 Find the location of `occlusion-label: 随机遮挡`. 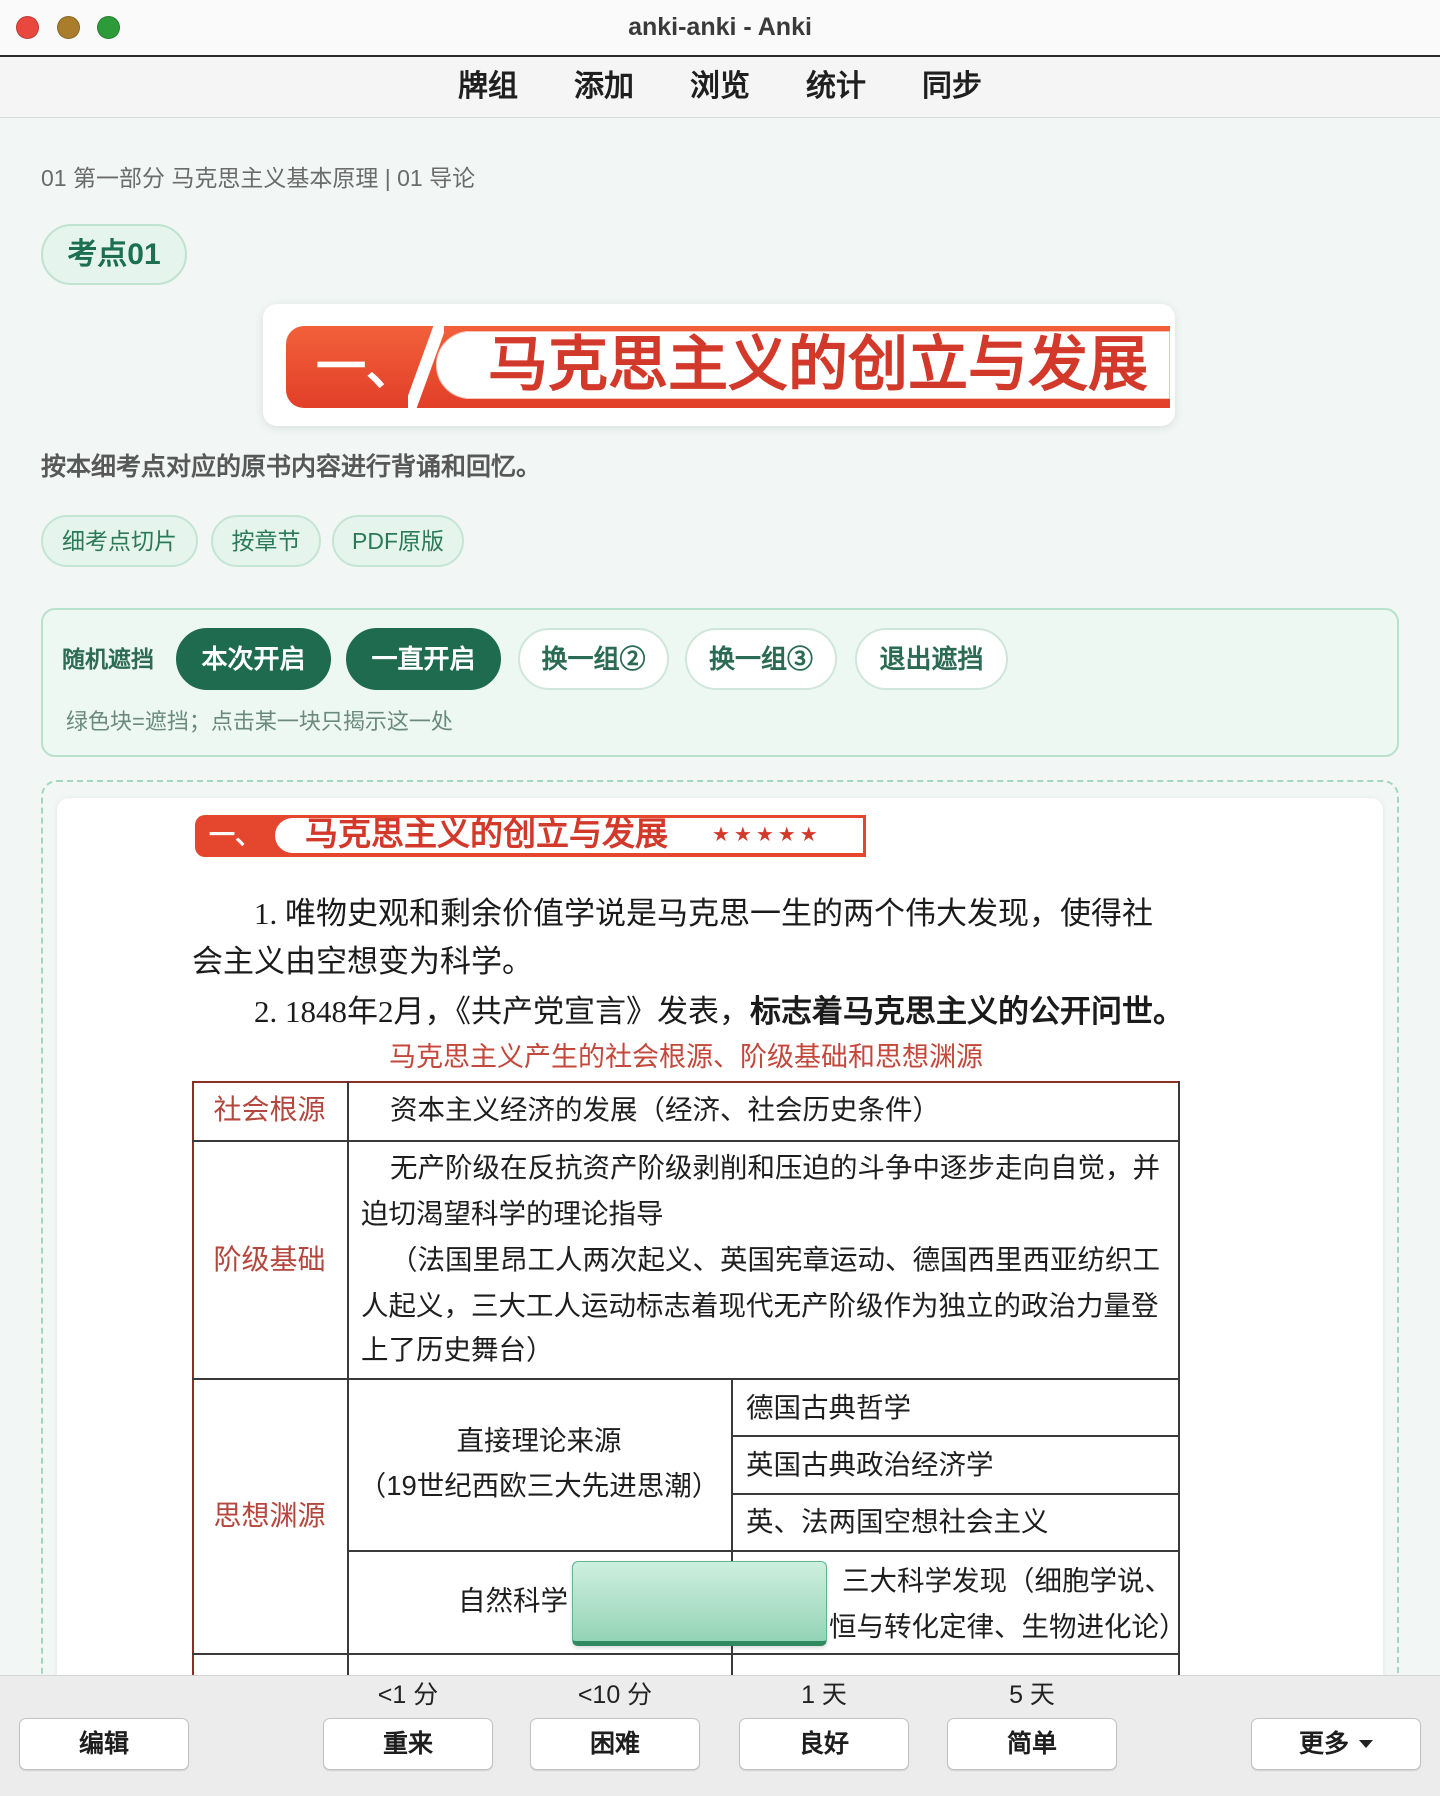

occlusion-label: 随机遮挡 is located at coordinates (108, 659).